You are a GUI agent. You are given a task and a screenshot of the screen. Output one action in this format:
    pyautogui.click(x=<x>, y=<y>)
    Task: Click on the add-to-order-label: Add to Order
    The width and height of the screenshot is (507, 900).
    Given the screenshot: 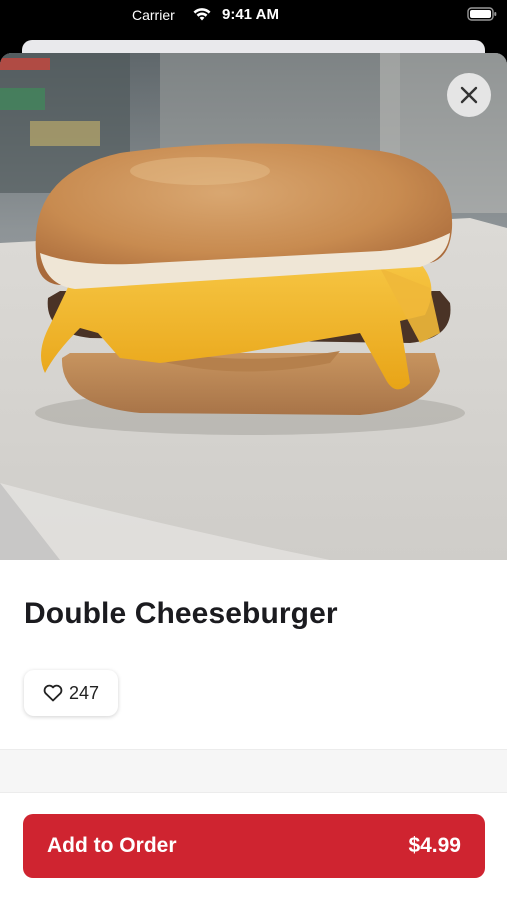 What is the action you would take?
    pyautogui.click(x=112, y=845)
    